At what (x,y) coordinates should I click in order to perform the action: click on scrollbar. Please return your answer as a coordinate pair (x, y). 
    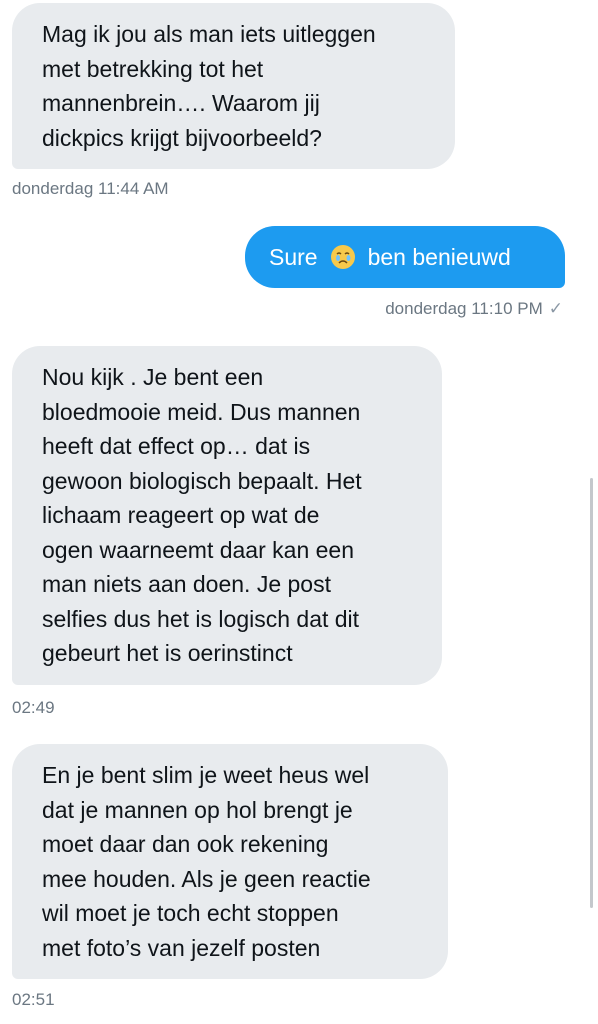
    Looking at the image, I should click on (591, 693).